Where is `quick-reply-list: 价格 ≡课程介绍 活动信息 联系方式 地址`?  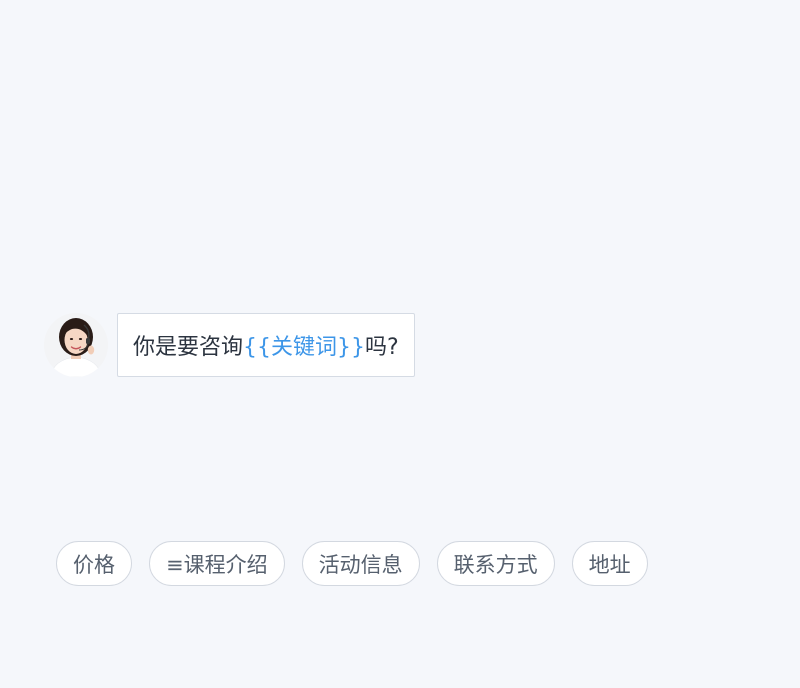 quick-reply-list: 价格 ≡课程介绍 活动信息 联系方式 地址 is located at coordinates (360, 563).